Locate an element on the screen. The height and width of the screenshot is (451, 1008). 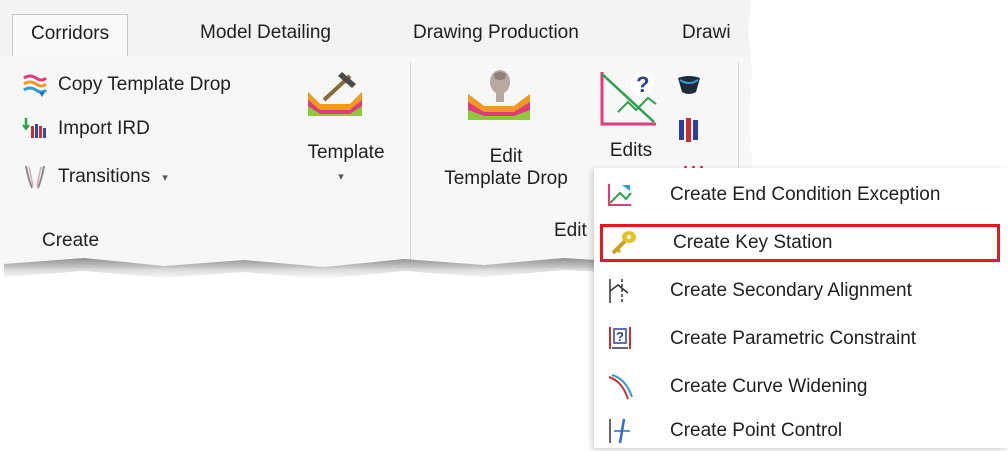
parametric-constraint-icon: ? is located at coordinates (620, 339).